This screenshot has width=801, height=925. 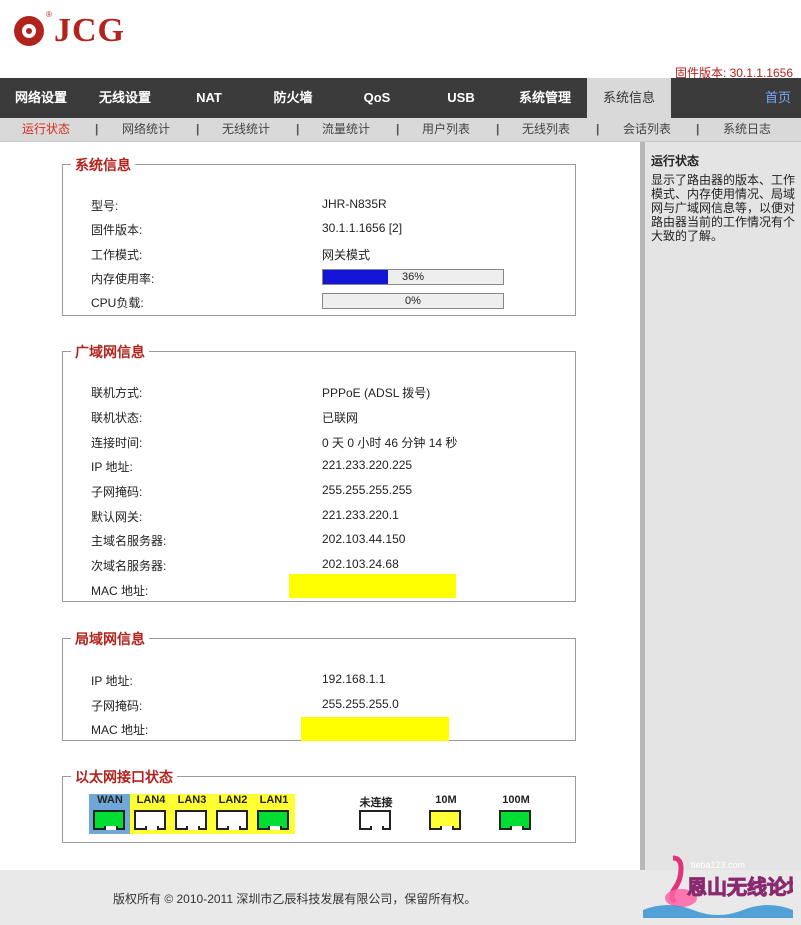 I want to click on firmware-label: 固件版本:, so click(x=117, y=230).